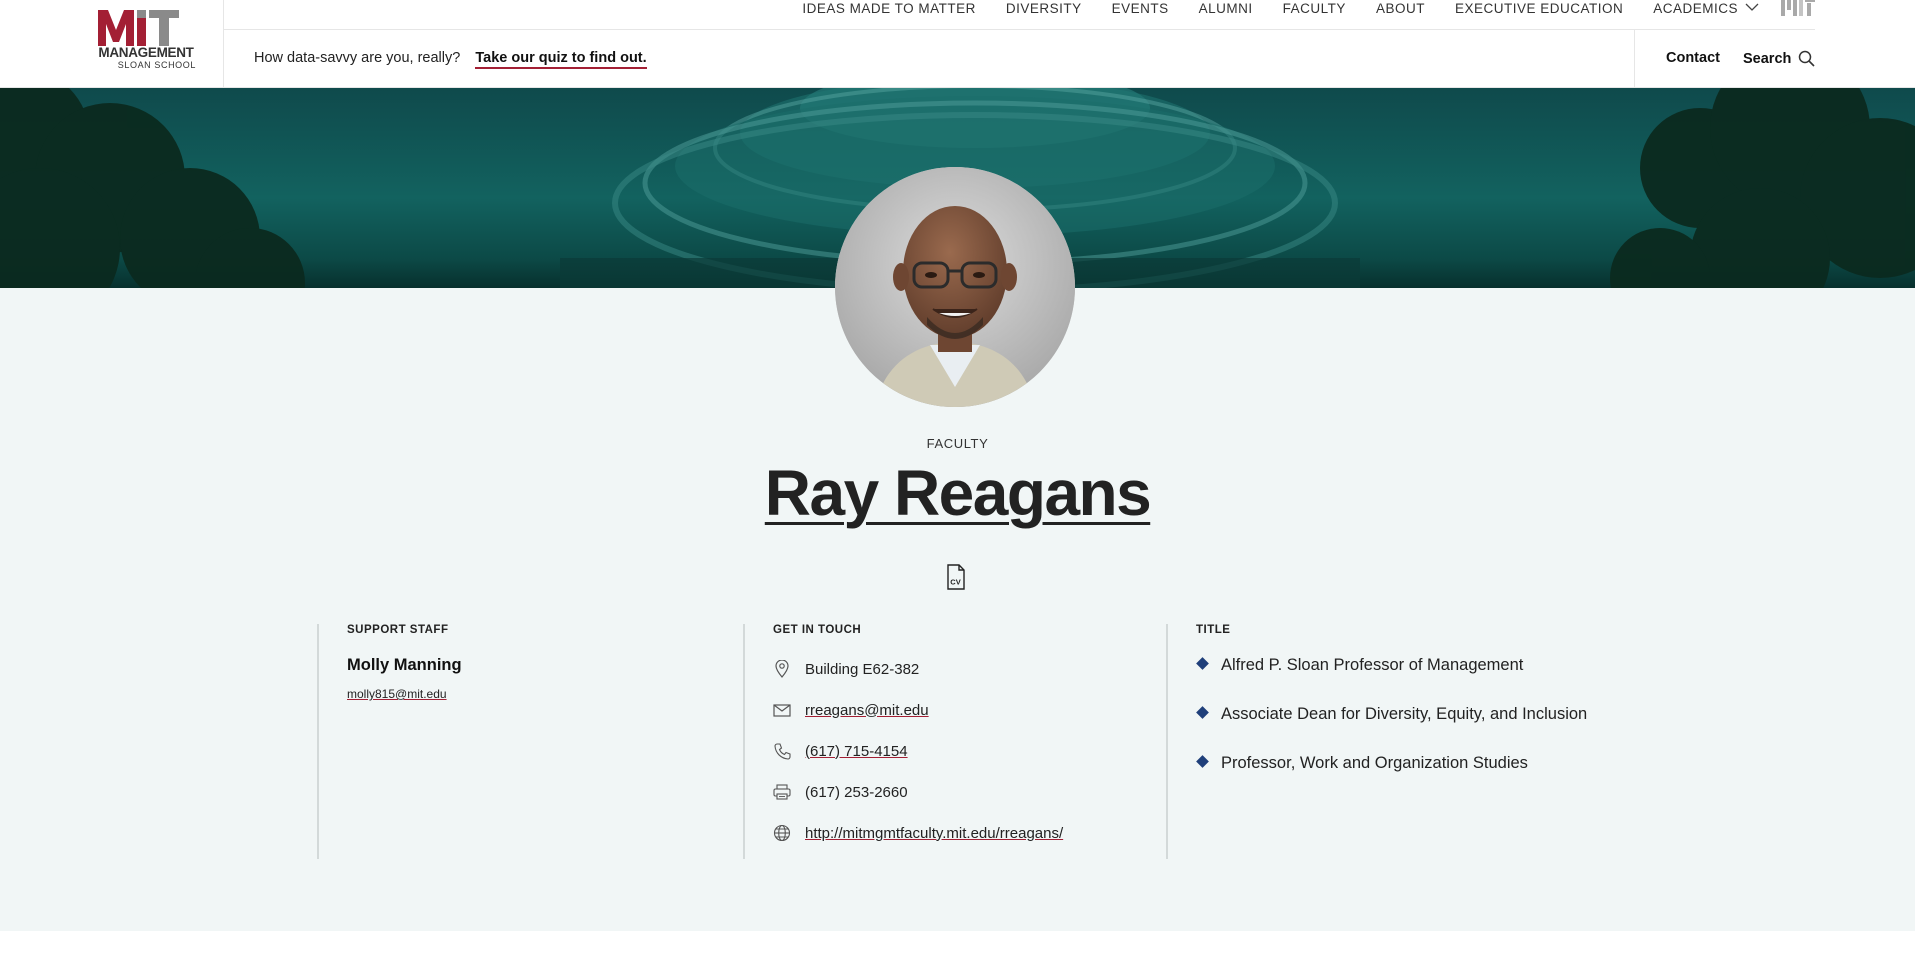 The height and width of the screenshot is (965, 1915). Describe the element at coordinates (138, 28) in the screenshot. I see `mit-logo-mark` at that location.